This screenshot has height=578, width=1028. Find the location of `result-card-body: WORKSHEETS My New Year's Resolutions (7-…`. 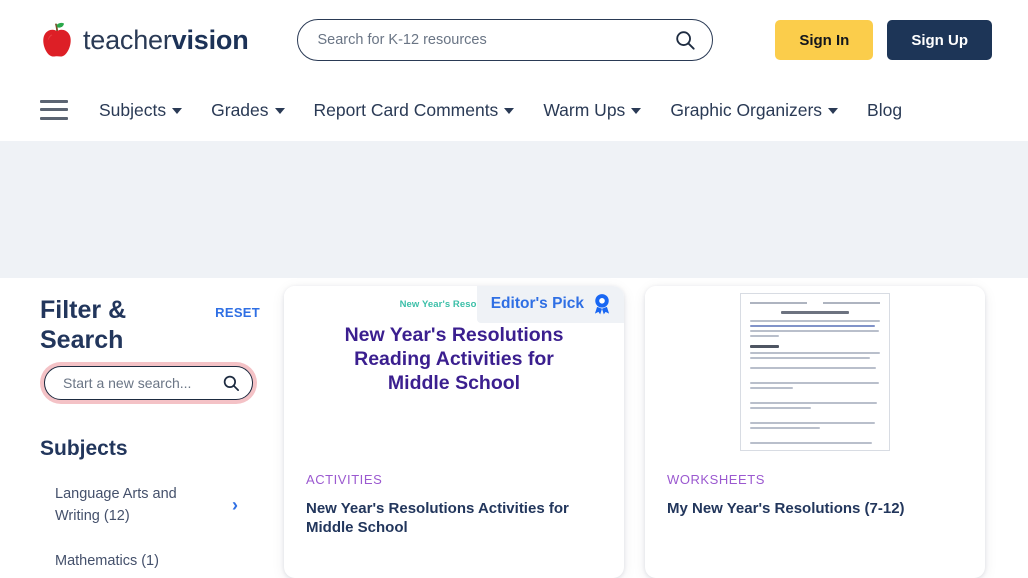

result-card-body: WORKSHEETS My New Year's Resolutions (7-… is located at coordinates (815, 487).